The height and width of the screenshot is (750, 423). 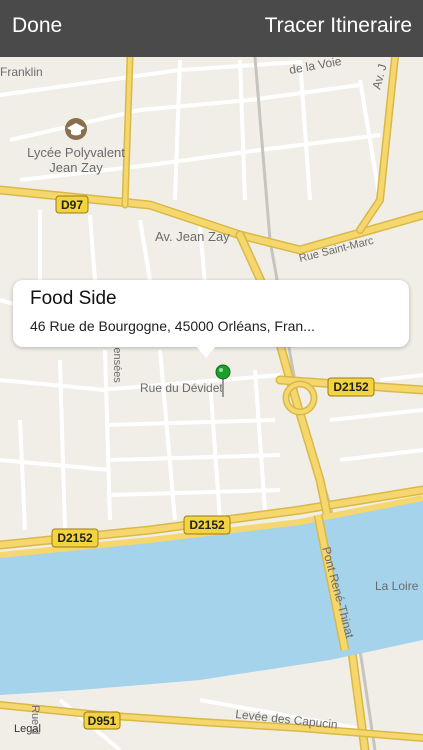 I want to click on label-loire: La Loire, so click(x=397, y=586).